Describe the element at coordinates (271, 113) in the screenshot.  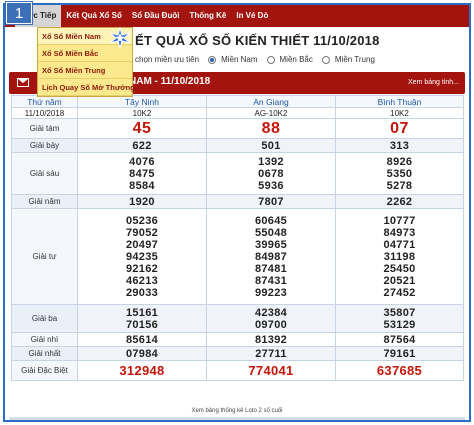
I see `ticket-code: AG-10K2` at that location.